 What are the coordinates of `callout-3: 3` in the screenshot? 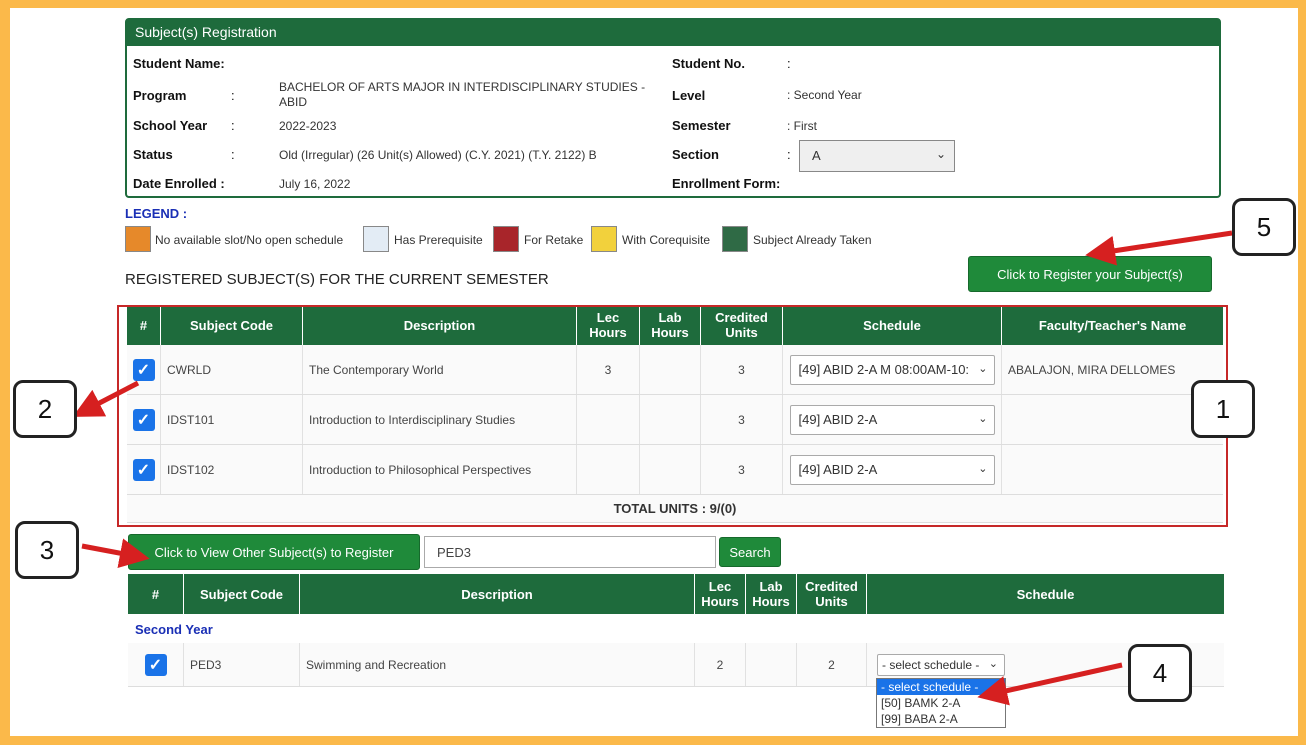 It's located at (47, 550).